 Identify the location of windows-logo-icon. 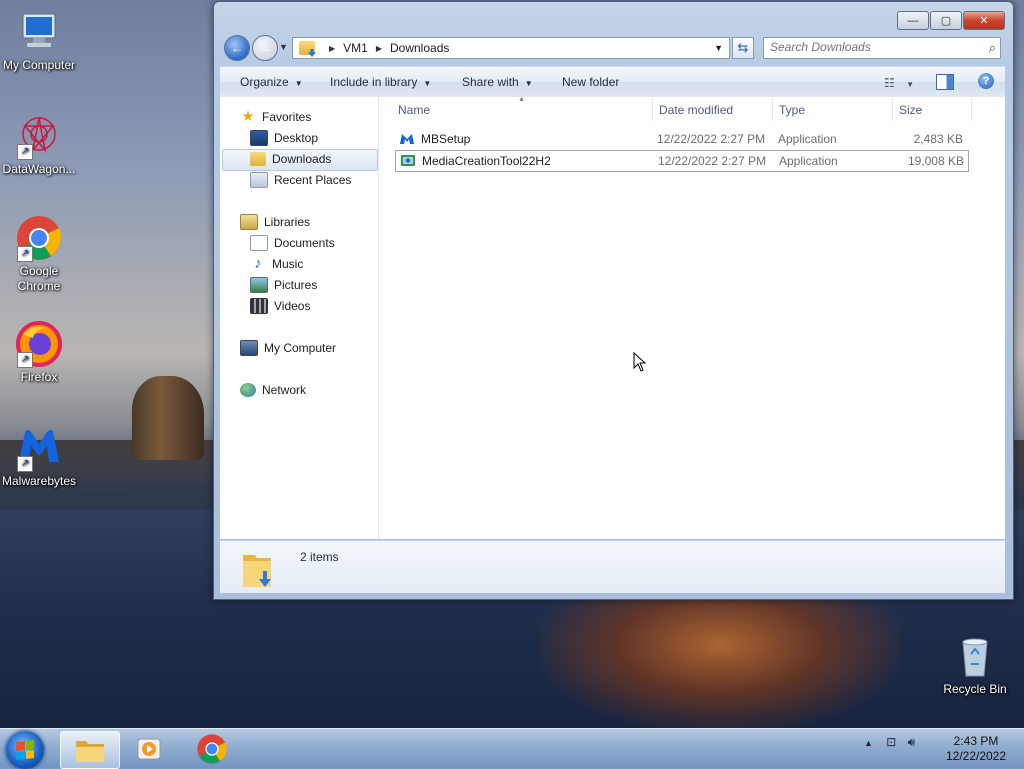
(25, 750).